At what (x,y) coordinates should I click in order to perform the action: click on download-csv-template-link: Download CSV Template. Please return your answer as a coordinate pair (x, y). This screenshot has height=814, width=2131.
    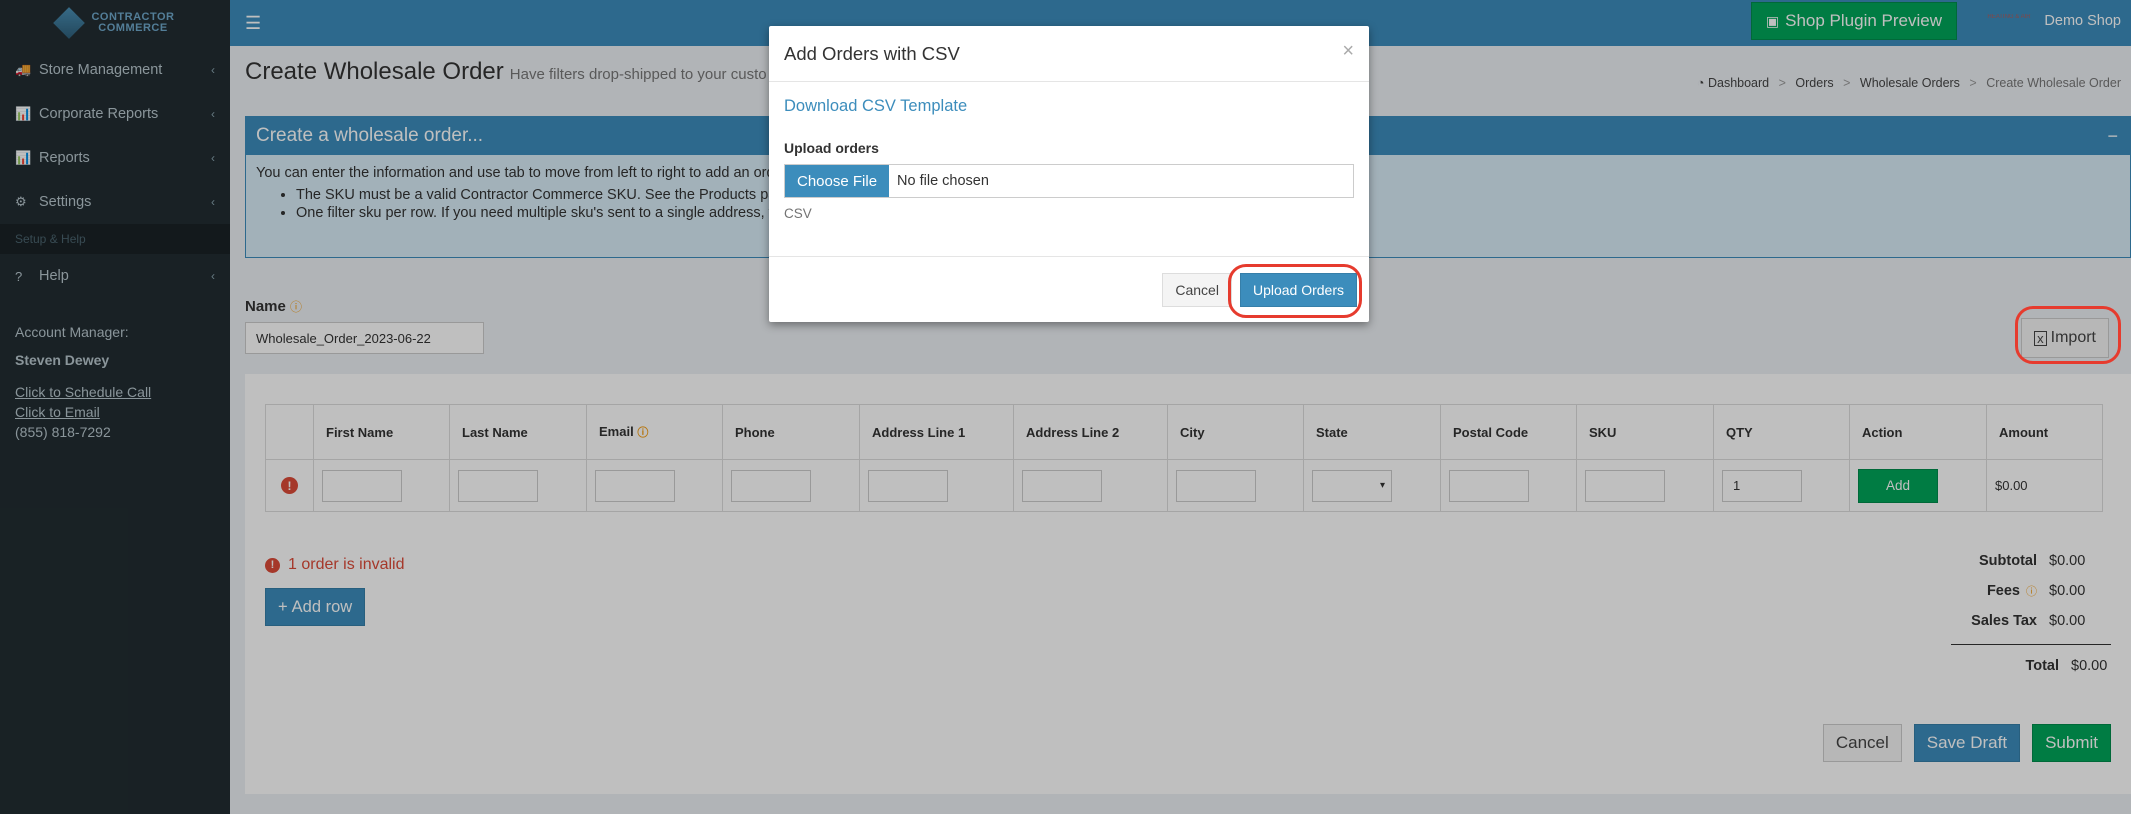
    Looking at the image, I should click on (1069, 106).